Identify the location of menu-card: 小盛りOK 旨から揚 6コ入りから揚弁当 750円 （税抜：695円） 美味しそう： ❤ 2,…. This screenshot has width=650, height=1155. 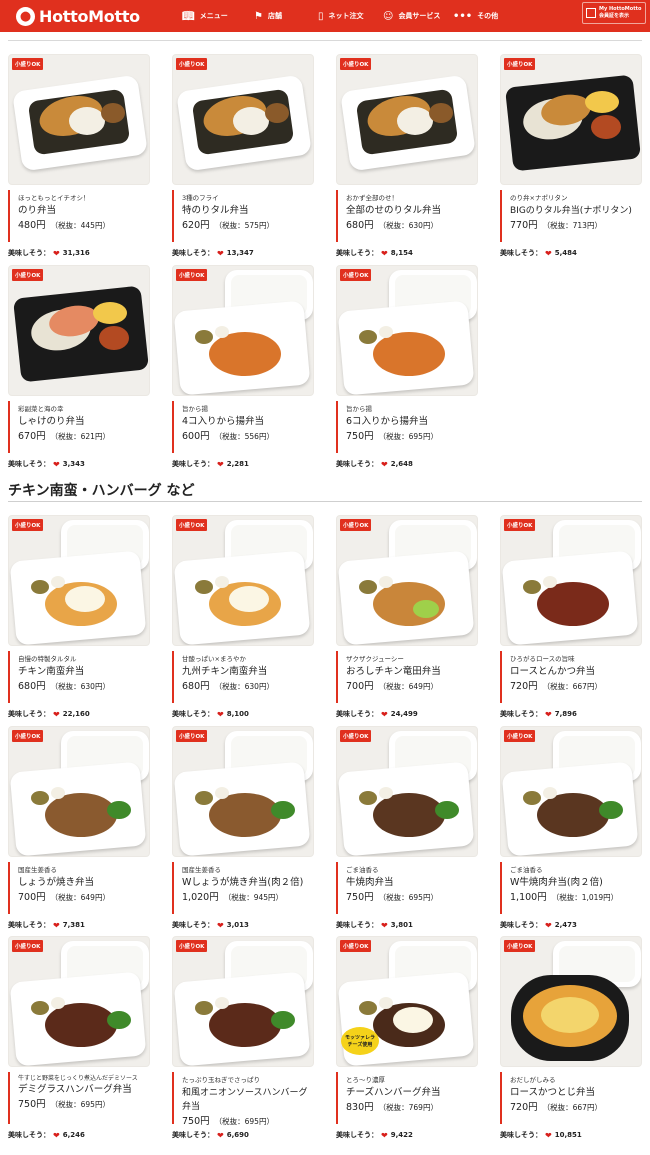
(407, 367).